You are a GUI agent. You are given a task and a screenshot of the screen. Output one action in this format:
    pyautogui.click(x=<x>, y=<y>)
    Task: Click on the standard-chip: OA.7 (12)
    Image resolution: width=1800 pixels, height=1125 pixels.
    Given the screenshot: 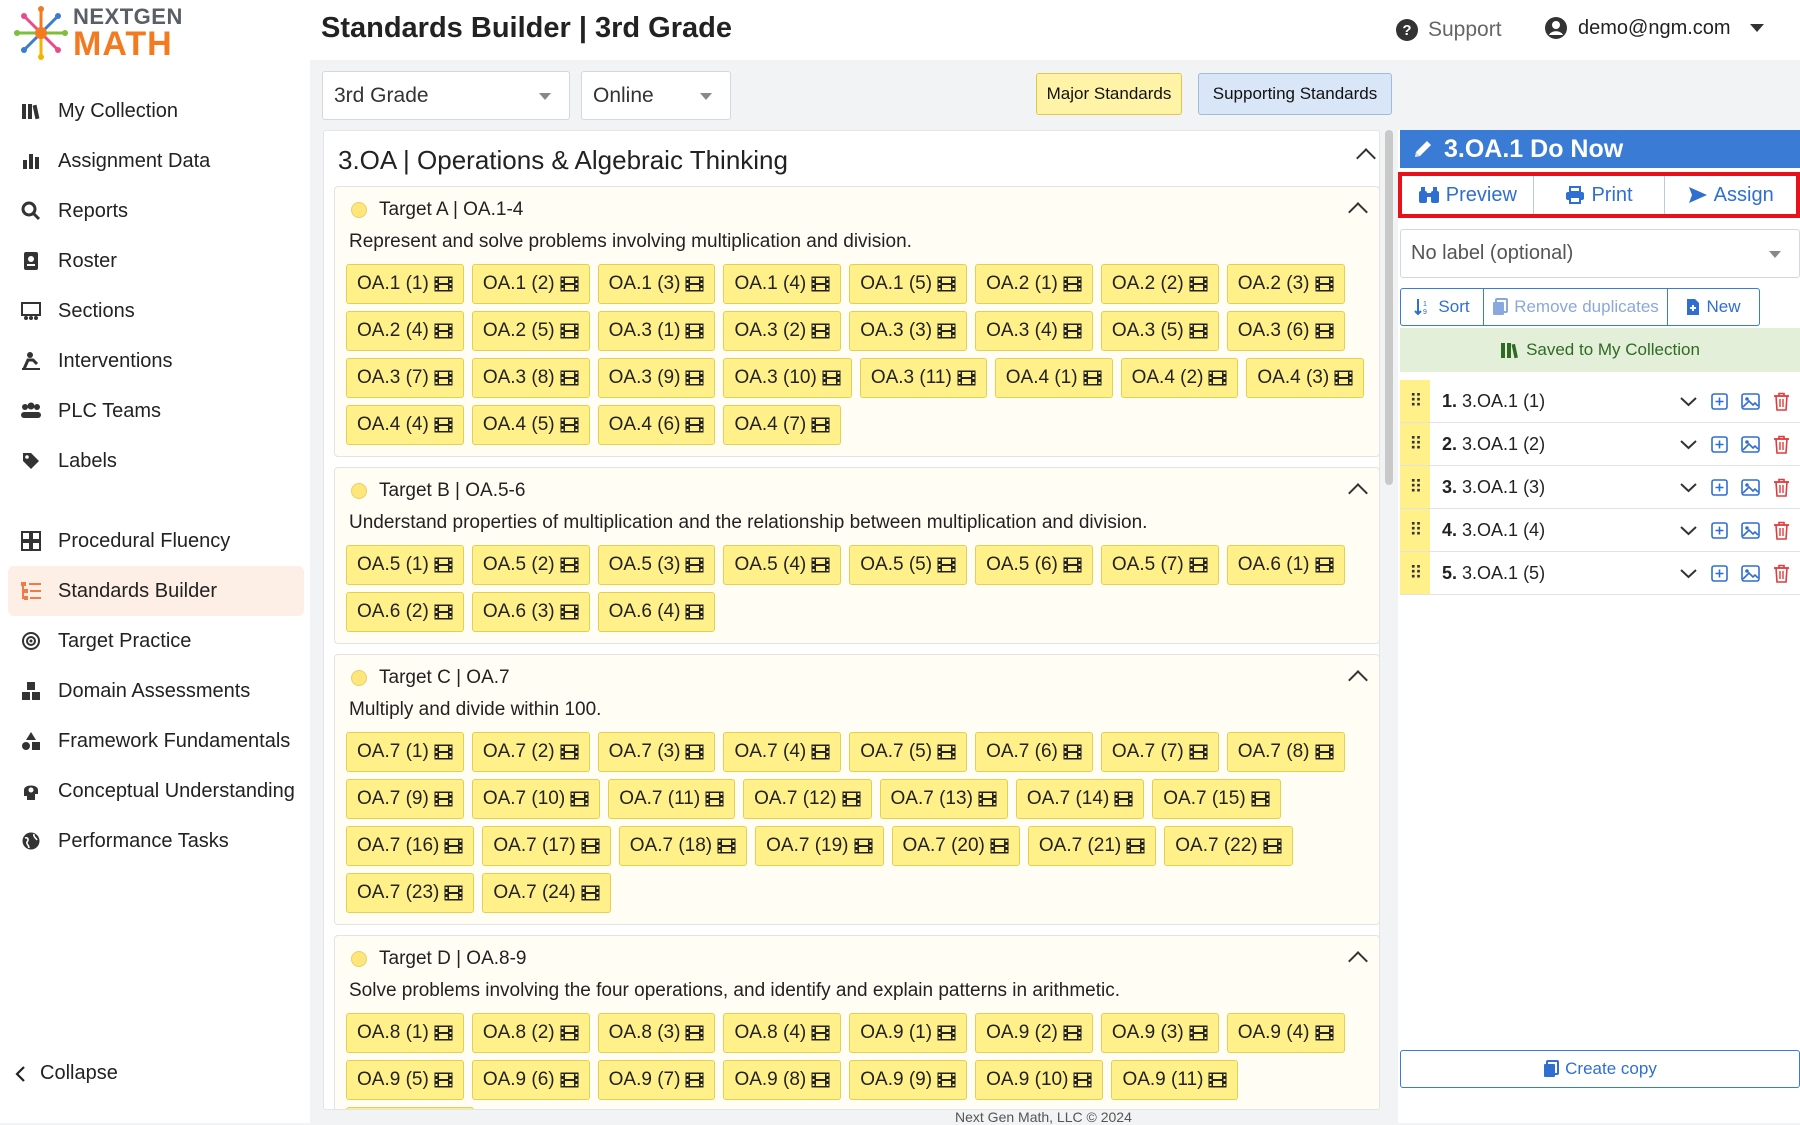 What is the action you would take?
    pyautogui.click(x=807, y=799)
    